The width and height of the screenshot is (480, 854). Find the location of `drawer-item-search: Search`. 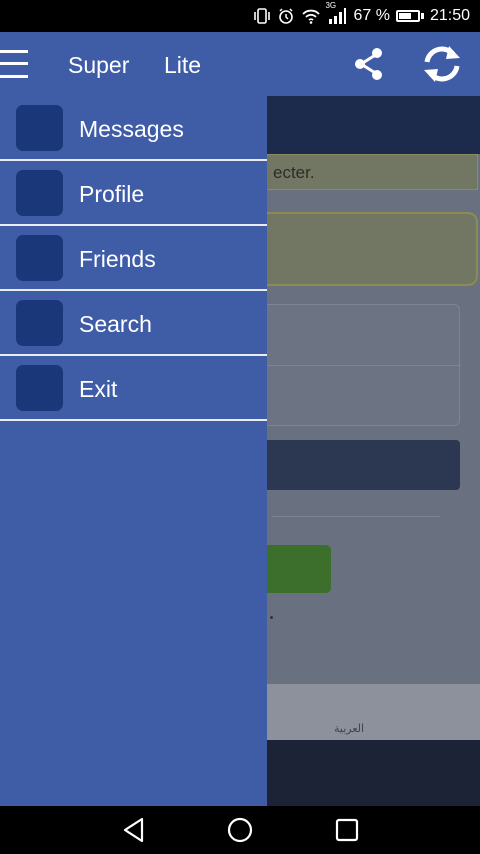

drawer-item-search: Search is located at coordinates (133, 323).